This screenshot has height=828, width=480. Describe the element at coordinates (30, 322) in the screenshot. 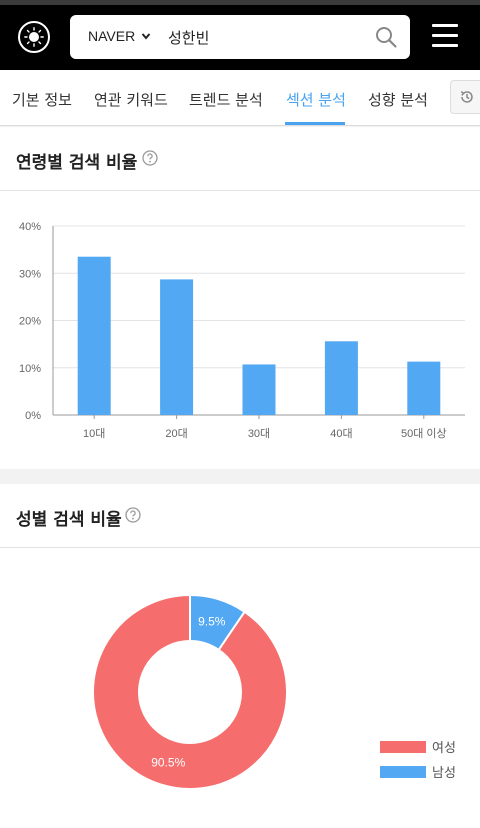

I see `y-tick-label: 20%` at that location.